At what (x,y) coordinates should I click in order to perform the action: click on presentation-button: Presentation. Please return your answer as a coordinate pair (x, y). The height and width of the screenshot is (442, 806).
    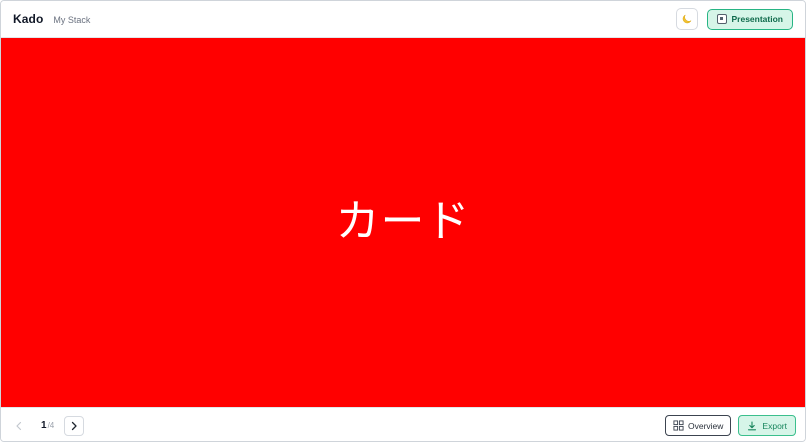
    Looking at the image, I should click on (749, 19).